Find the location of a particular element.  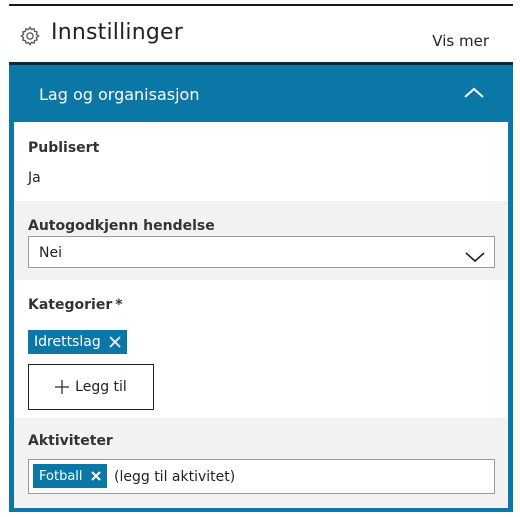

publisert-section: Publisert Ja is located at coordinates (261, 161).